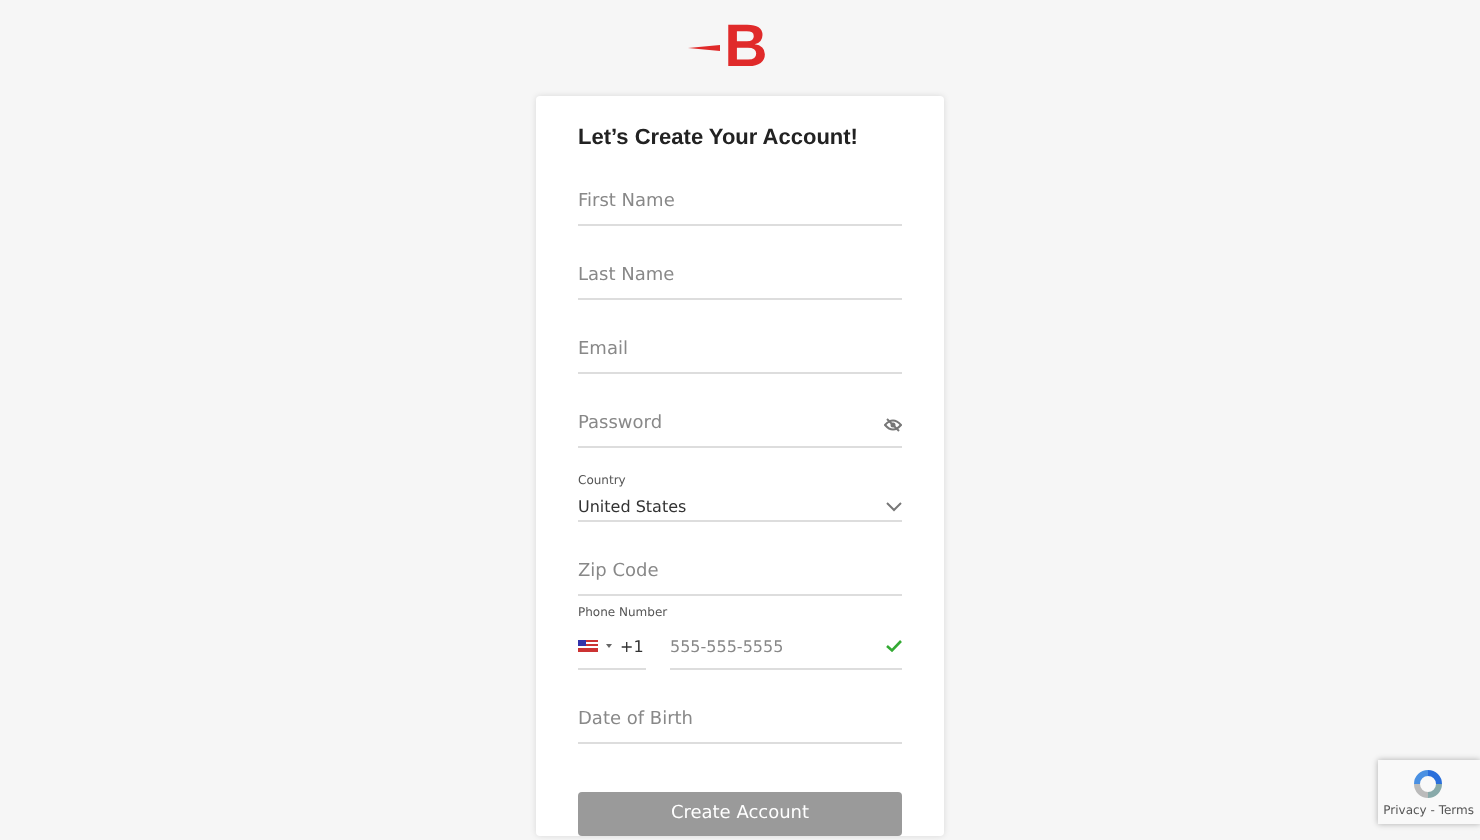  I want to click on input-field: First Name, so click(740, 202).